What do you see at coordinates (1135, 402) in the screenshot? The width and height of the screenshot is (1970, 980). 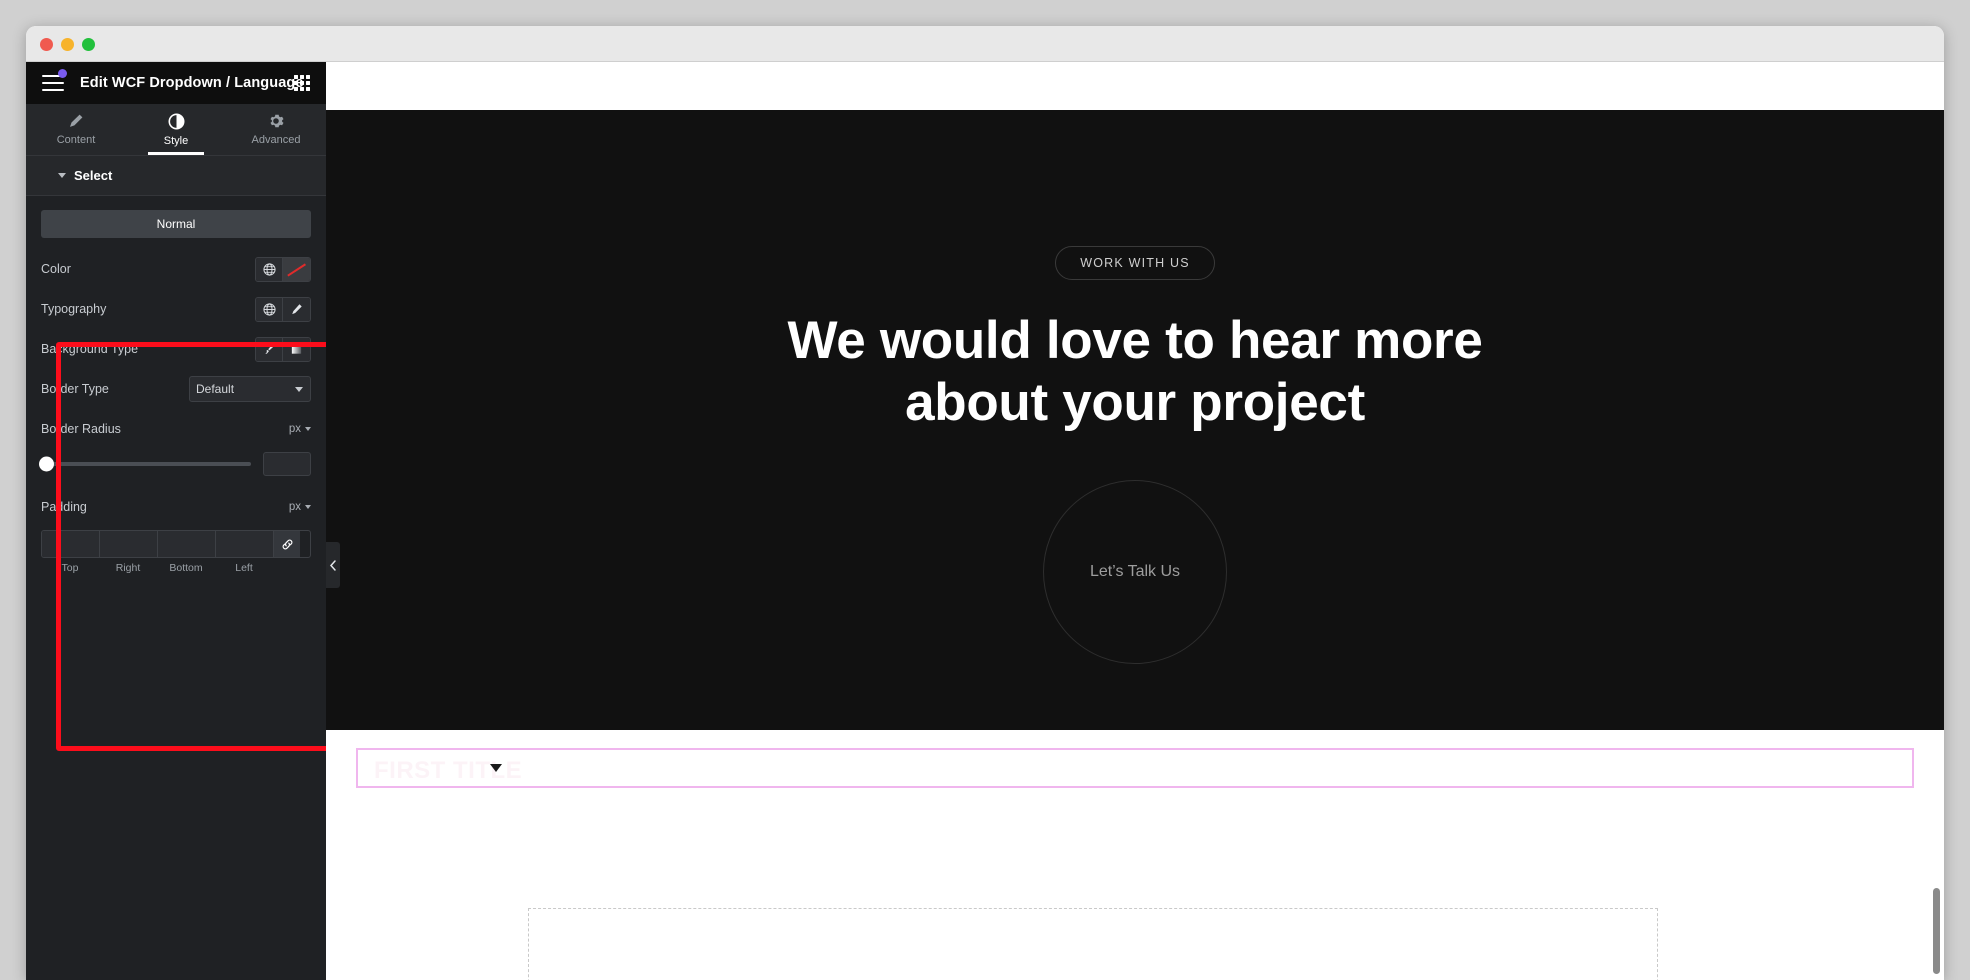 I see `hero-title-line-2: about your project` at bounding box center [1135, 402].